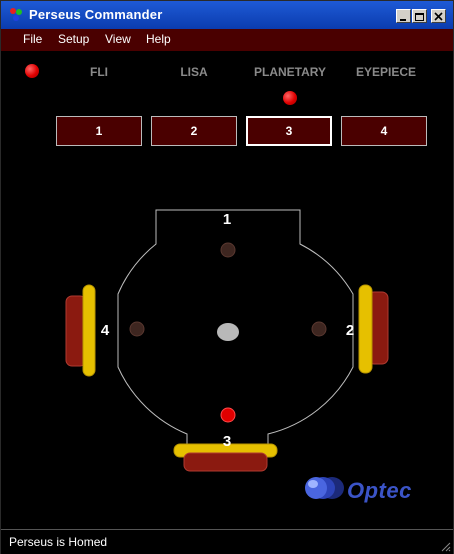 Image resolution: width=454 pixels, height=554 pixels. I want to click on diagram-number-1: 1, so click(227, 219).